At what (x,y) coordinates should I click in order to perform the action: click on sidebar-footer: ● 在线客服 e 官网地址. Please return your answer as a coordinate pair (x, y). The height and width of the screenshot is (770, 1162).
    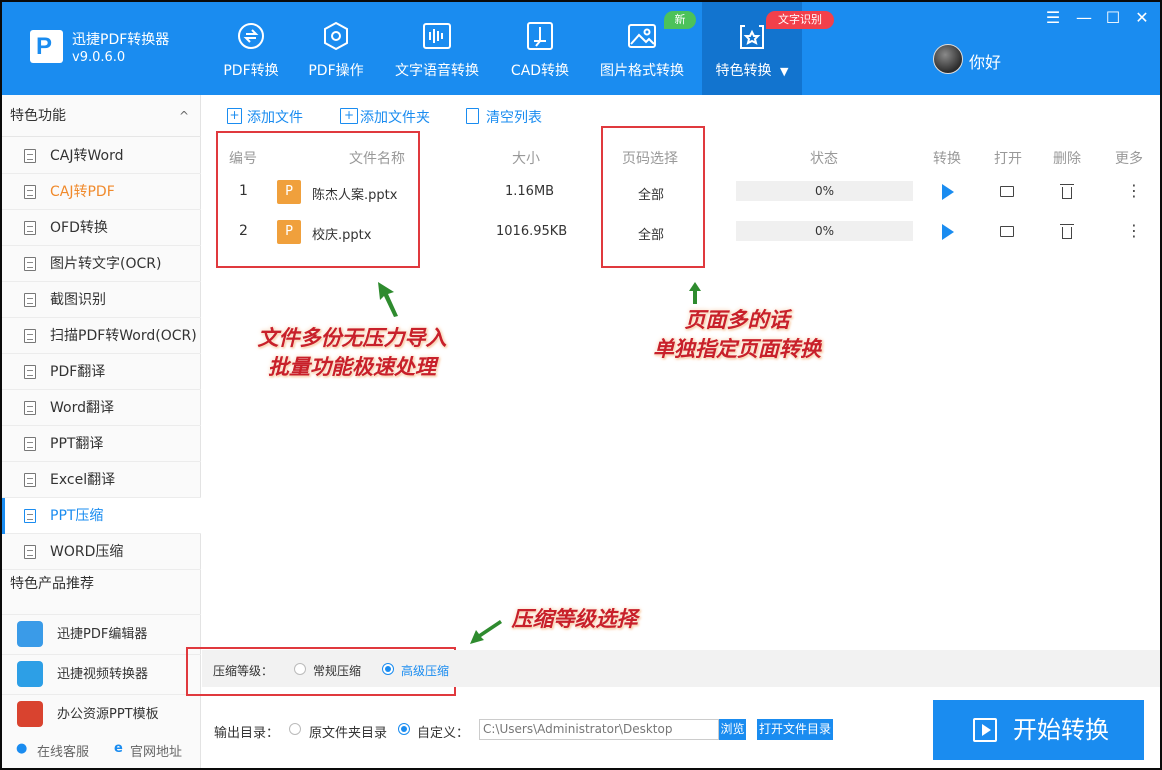
    Looking at the image, I should click on (101, 750).